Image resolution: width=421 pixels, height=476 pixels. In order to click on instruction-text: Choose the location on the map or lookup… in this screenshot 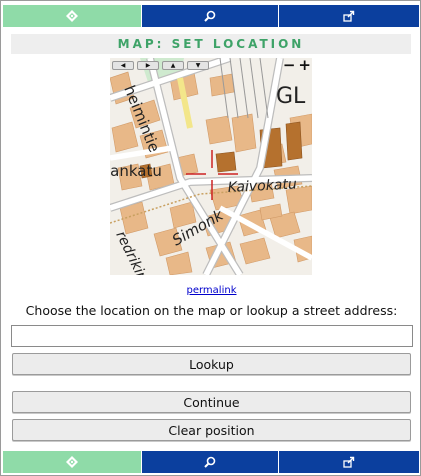, I will do `click(211, 310)`.